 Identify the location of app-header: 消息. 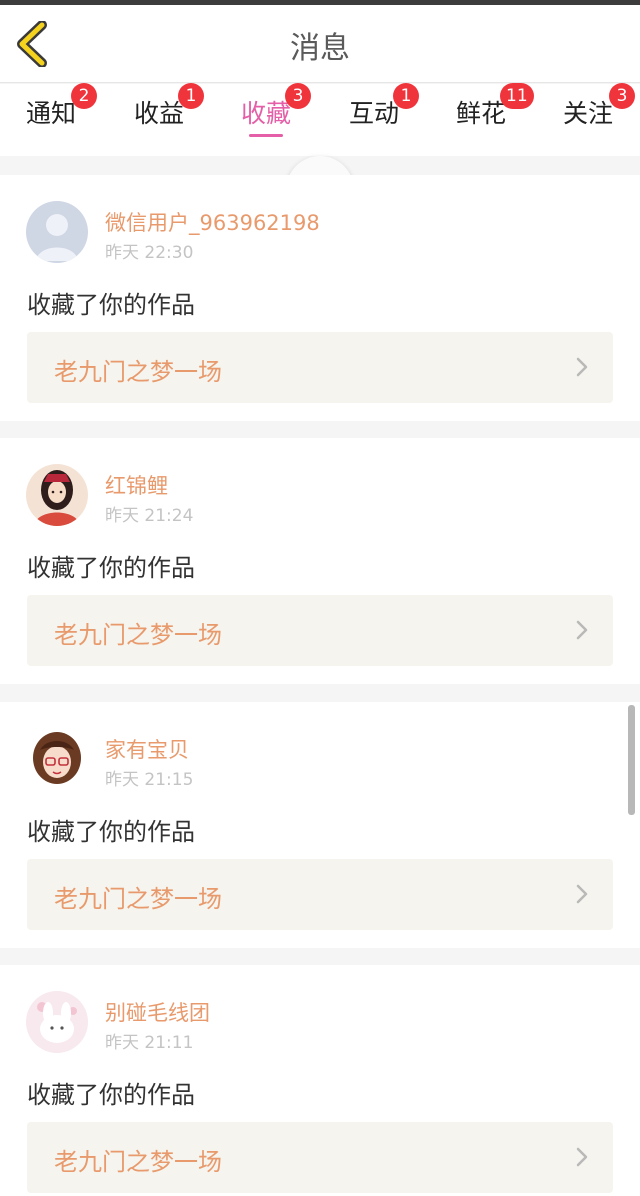
(320, 44).